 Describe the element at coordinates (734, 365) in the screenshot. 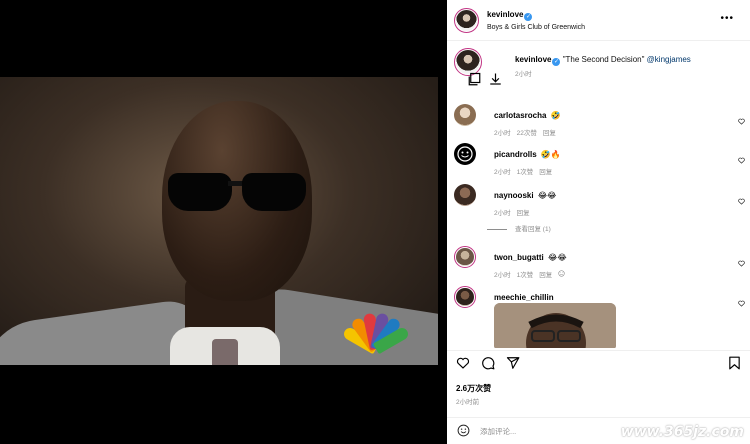

I see `bookmark-icon` at that location.